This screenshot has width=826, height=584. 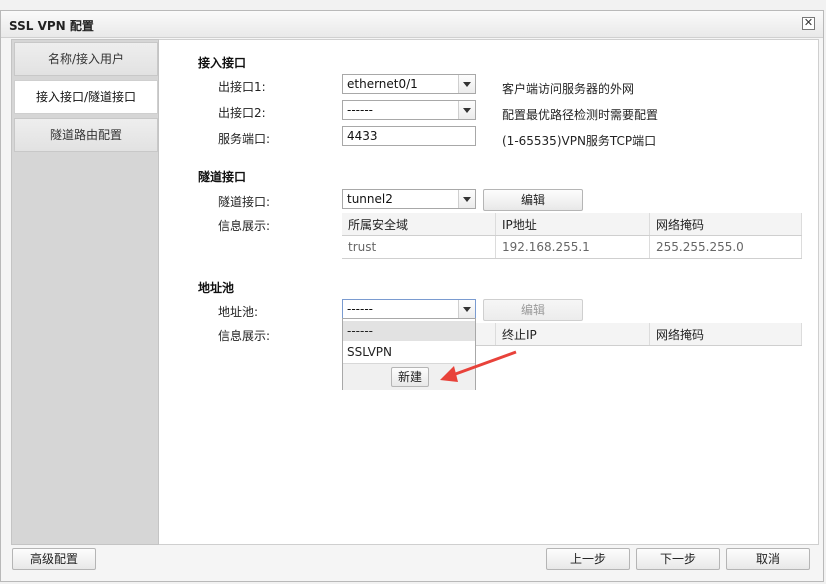 What do you see at coordinates (86, 97) in the screenshot?
I see `sidebar-item-interfaces: 接入接口/隧道接口` at bounding box center [86, 97].